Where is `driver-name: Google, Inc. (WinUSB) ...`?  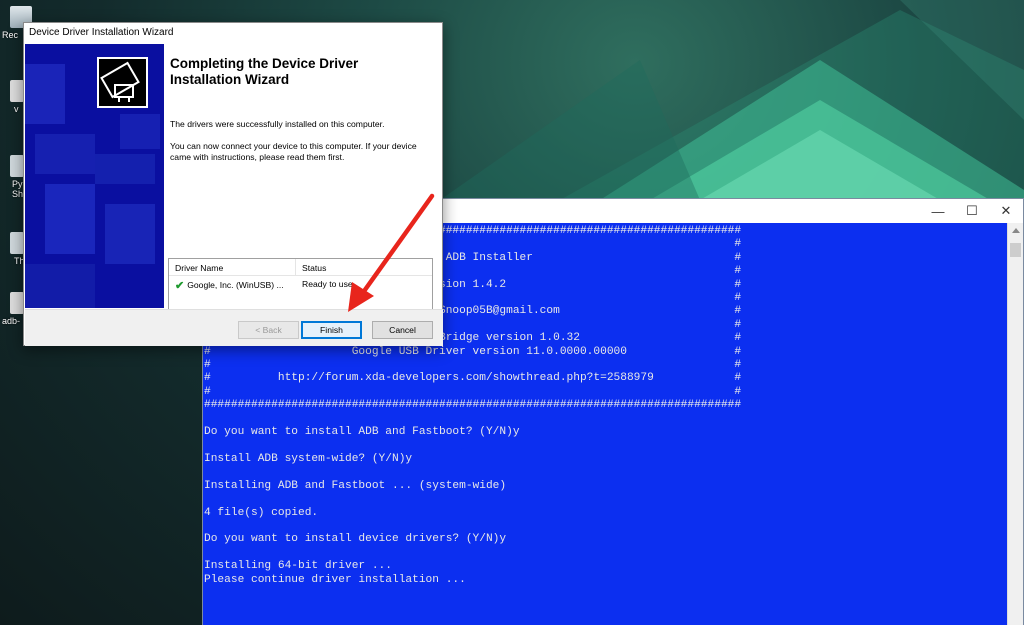 driver-name: Google, Inc. (WinUSB) ... is located at coordinates (235, 285).